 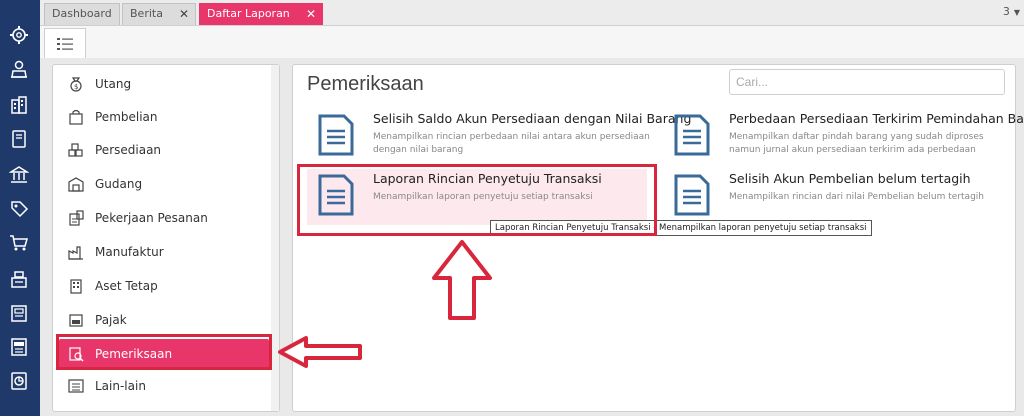 I want to click on bank-icon, so click(x=19, y=175).